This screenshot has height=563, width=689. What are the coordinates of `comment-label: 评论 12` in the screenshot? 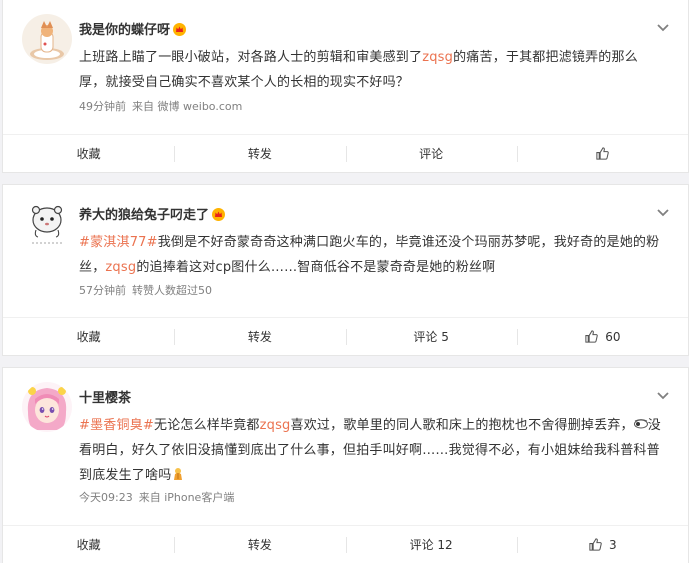 It's located at (431, 545).